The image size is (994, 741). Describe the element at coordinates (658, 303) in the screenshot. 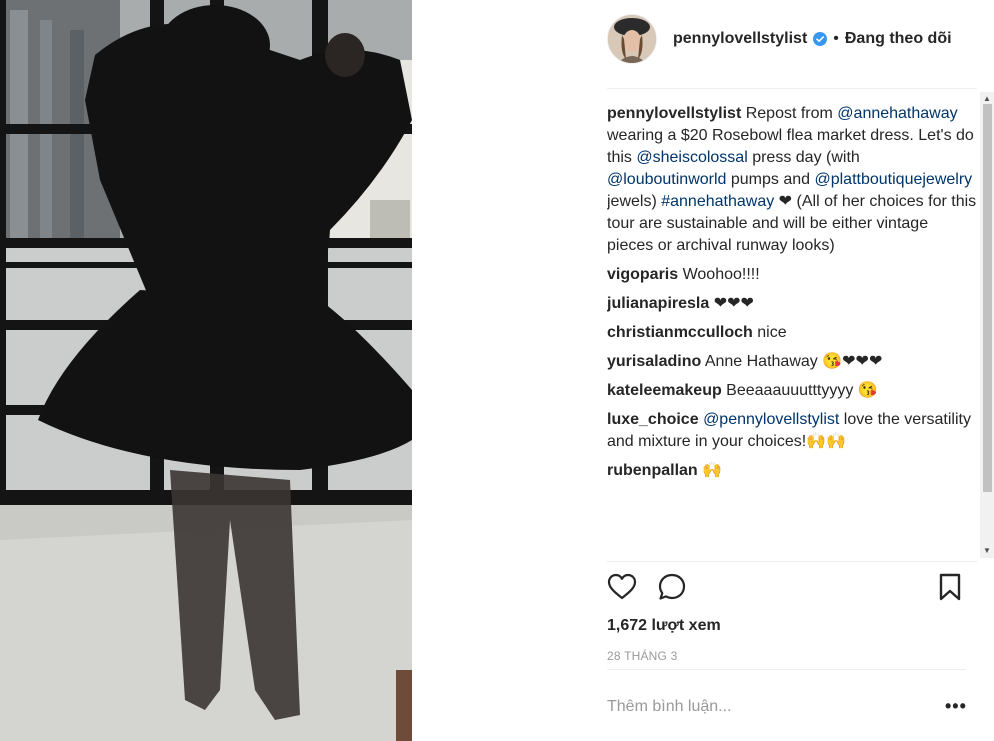

I see `comment-username: julianapiresla` at that location.